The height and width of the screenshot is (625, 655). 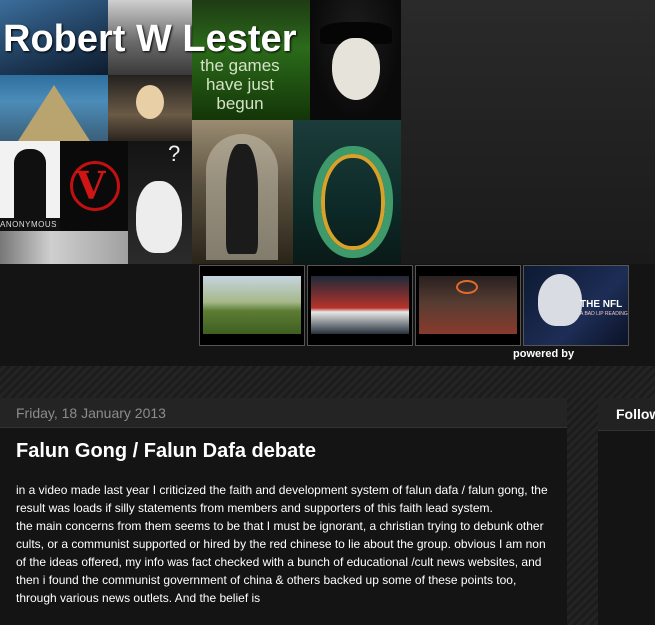 I want to click on collage-pyramid-image, so click(x=54, y=108).